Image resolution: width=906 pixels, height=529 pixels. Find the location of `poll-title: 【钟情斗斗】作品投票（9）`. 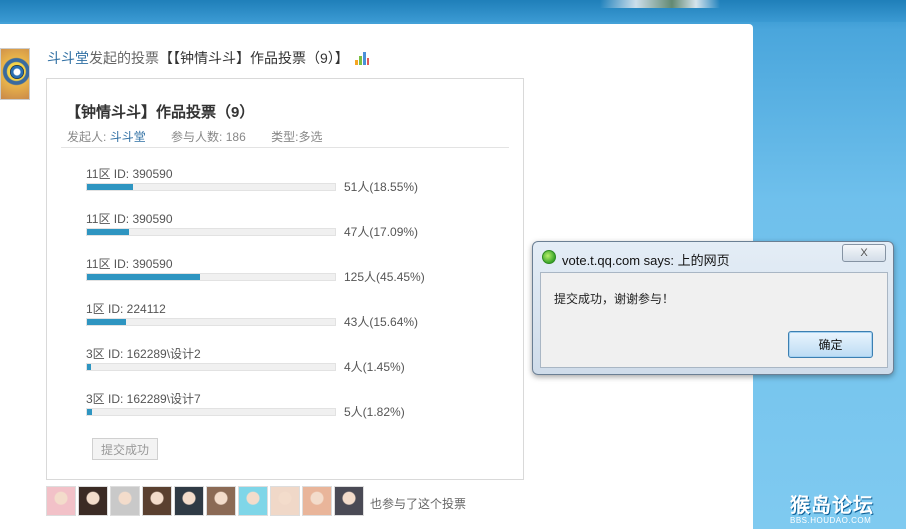

poll-title: 【钟情斗斗】作品投票（9） is located at coordinates (160, 112).